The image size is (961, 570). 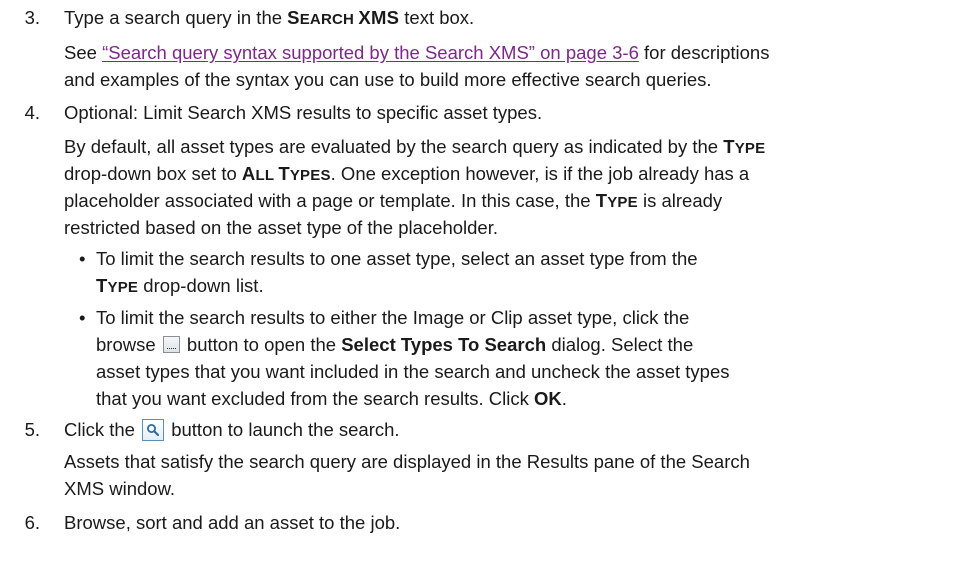 I want to click on step-5-line-3: XMS window., so click(x=120, y=488).